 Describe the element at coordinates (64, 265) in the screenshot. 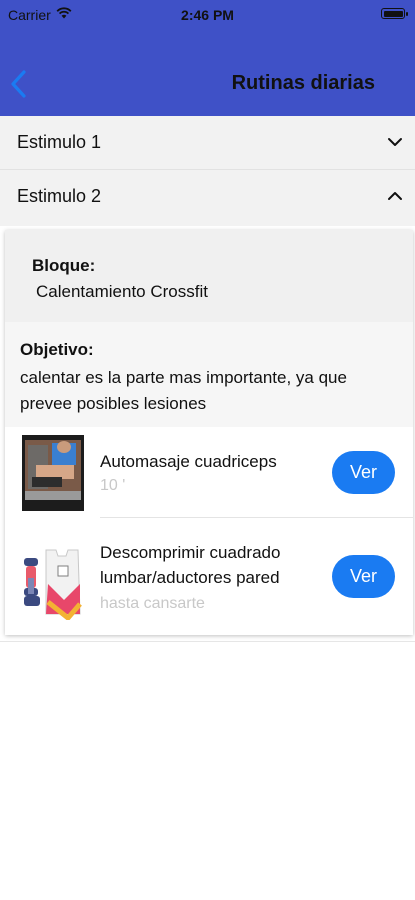

I see `block-title: Bloque:` at that location.